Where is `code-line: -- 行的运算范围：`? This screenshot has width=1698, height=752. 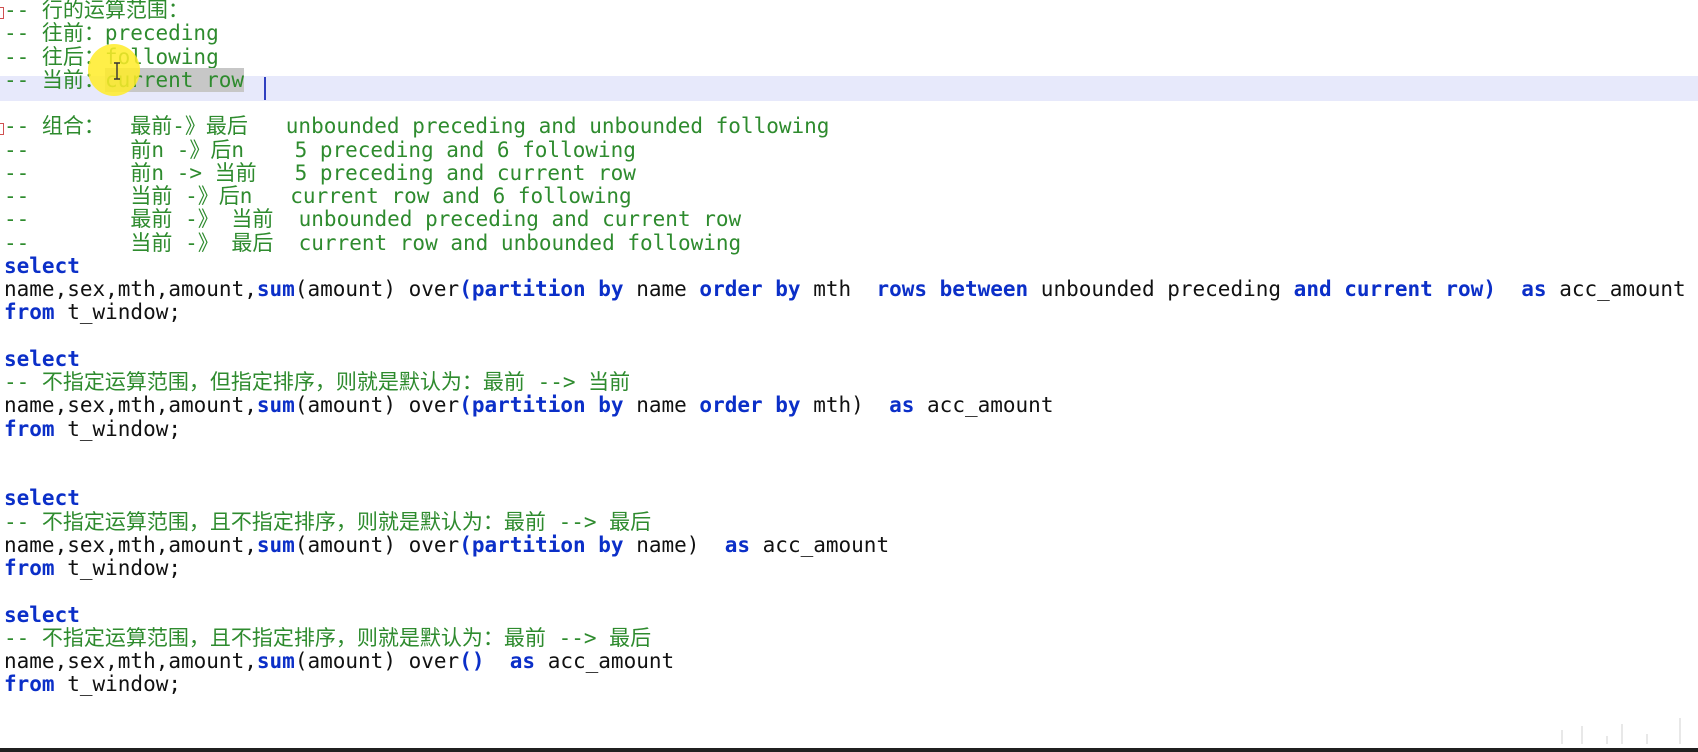 code-line: -- 行的运算范围： is located at coordinates (96, 11).